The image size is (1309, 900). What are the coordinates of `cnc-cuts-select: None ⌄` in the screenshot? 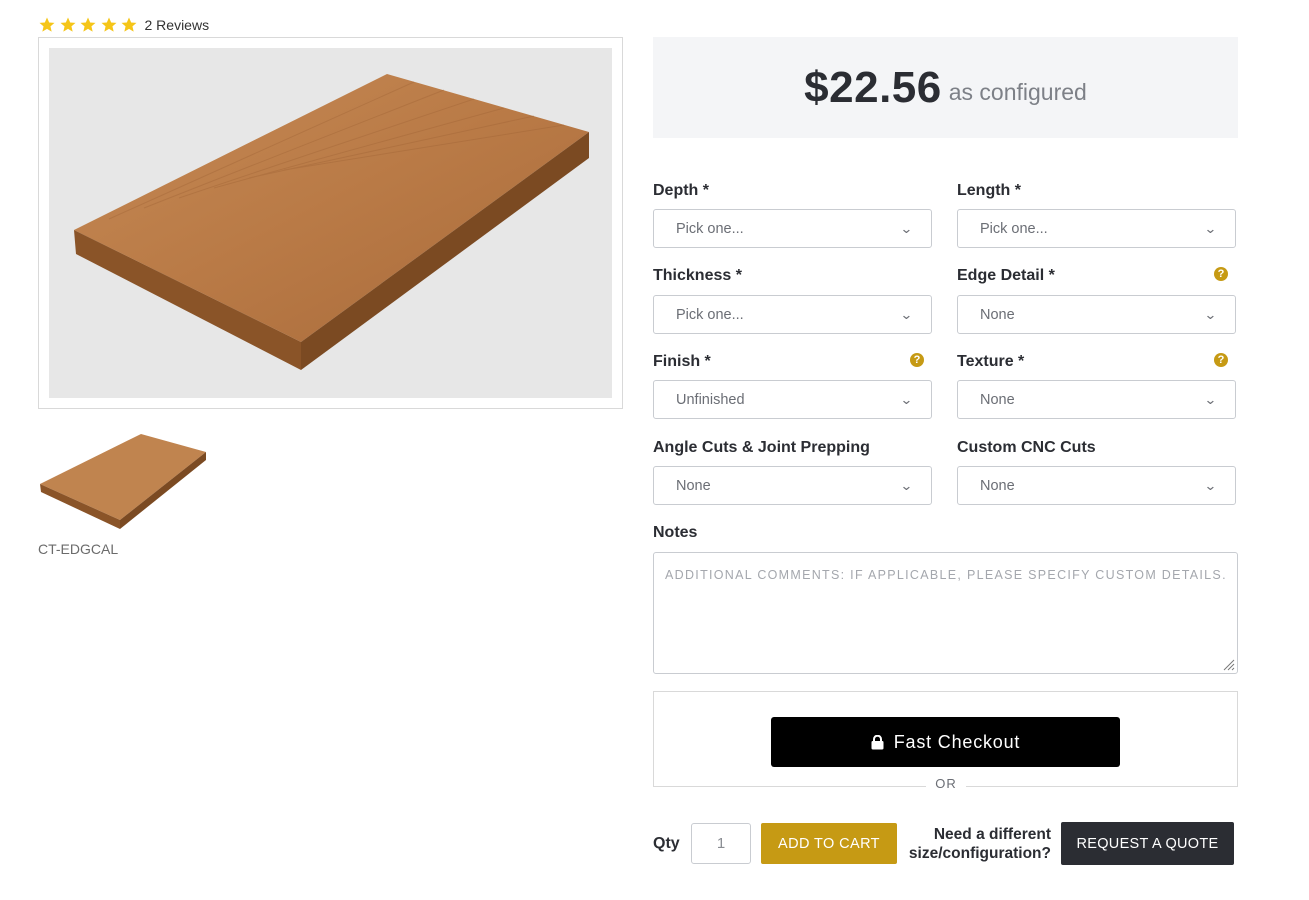 It's located at (1096, 485).